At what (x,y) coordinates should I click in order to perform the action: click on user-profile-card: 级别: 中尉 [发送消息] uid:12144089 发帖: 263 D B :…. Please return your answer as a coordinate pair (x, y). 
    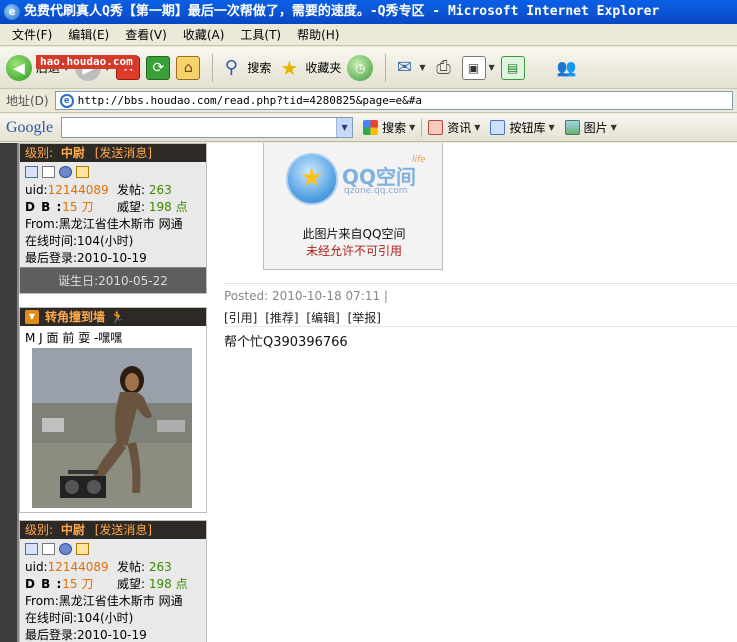
    Looking at the image, I should click on (113, 218).